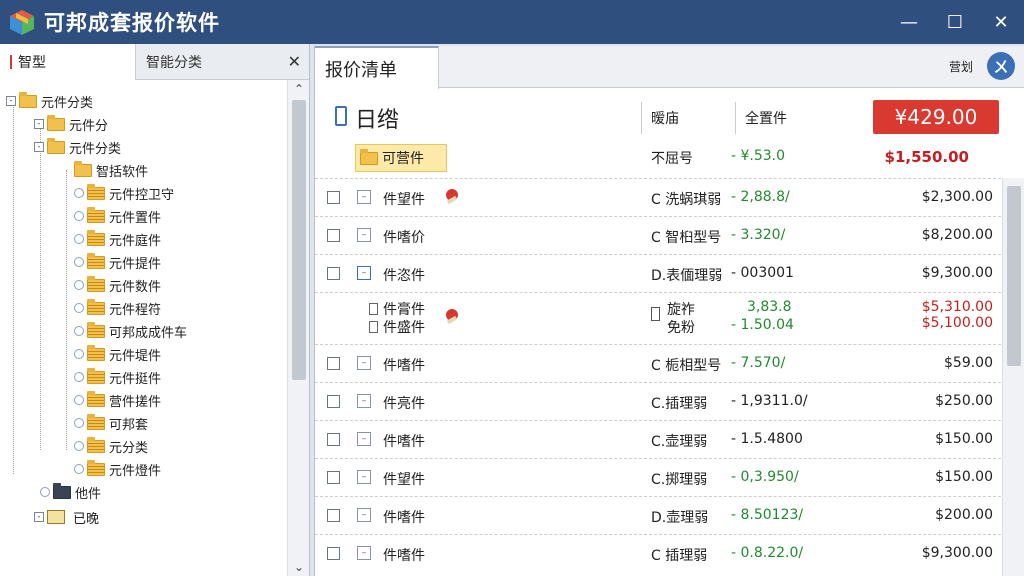 Image resolution: width=1024 pixels, height=576 pixels. Describe the element at coordinates (957, 273) in the screenshot. I see `item-price: $9,300.00` at that location.